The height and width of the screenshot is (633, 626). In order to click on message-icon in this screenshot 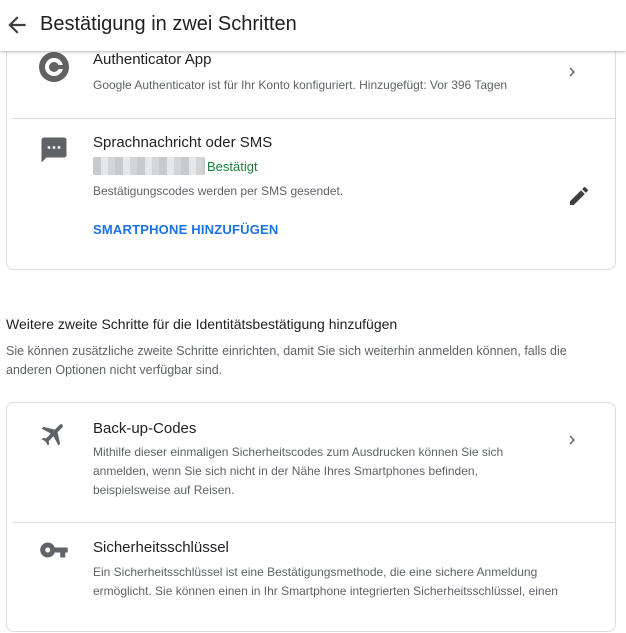, I will do `click(54, 150)`.